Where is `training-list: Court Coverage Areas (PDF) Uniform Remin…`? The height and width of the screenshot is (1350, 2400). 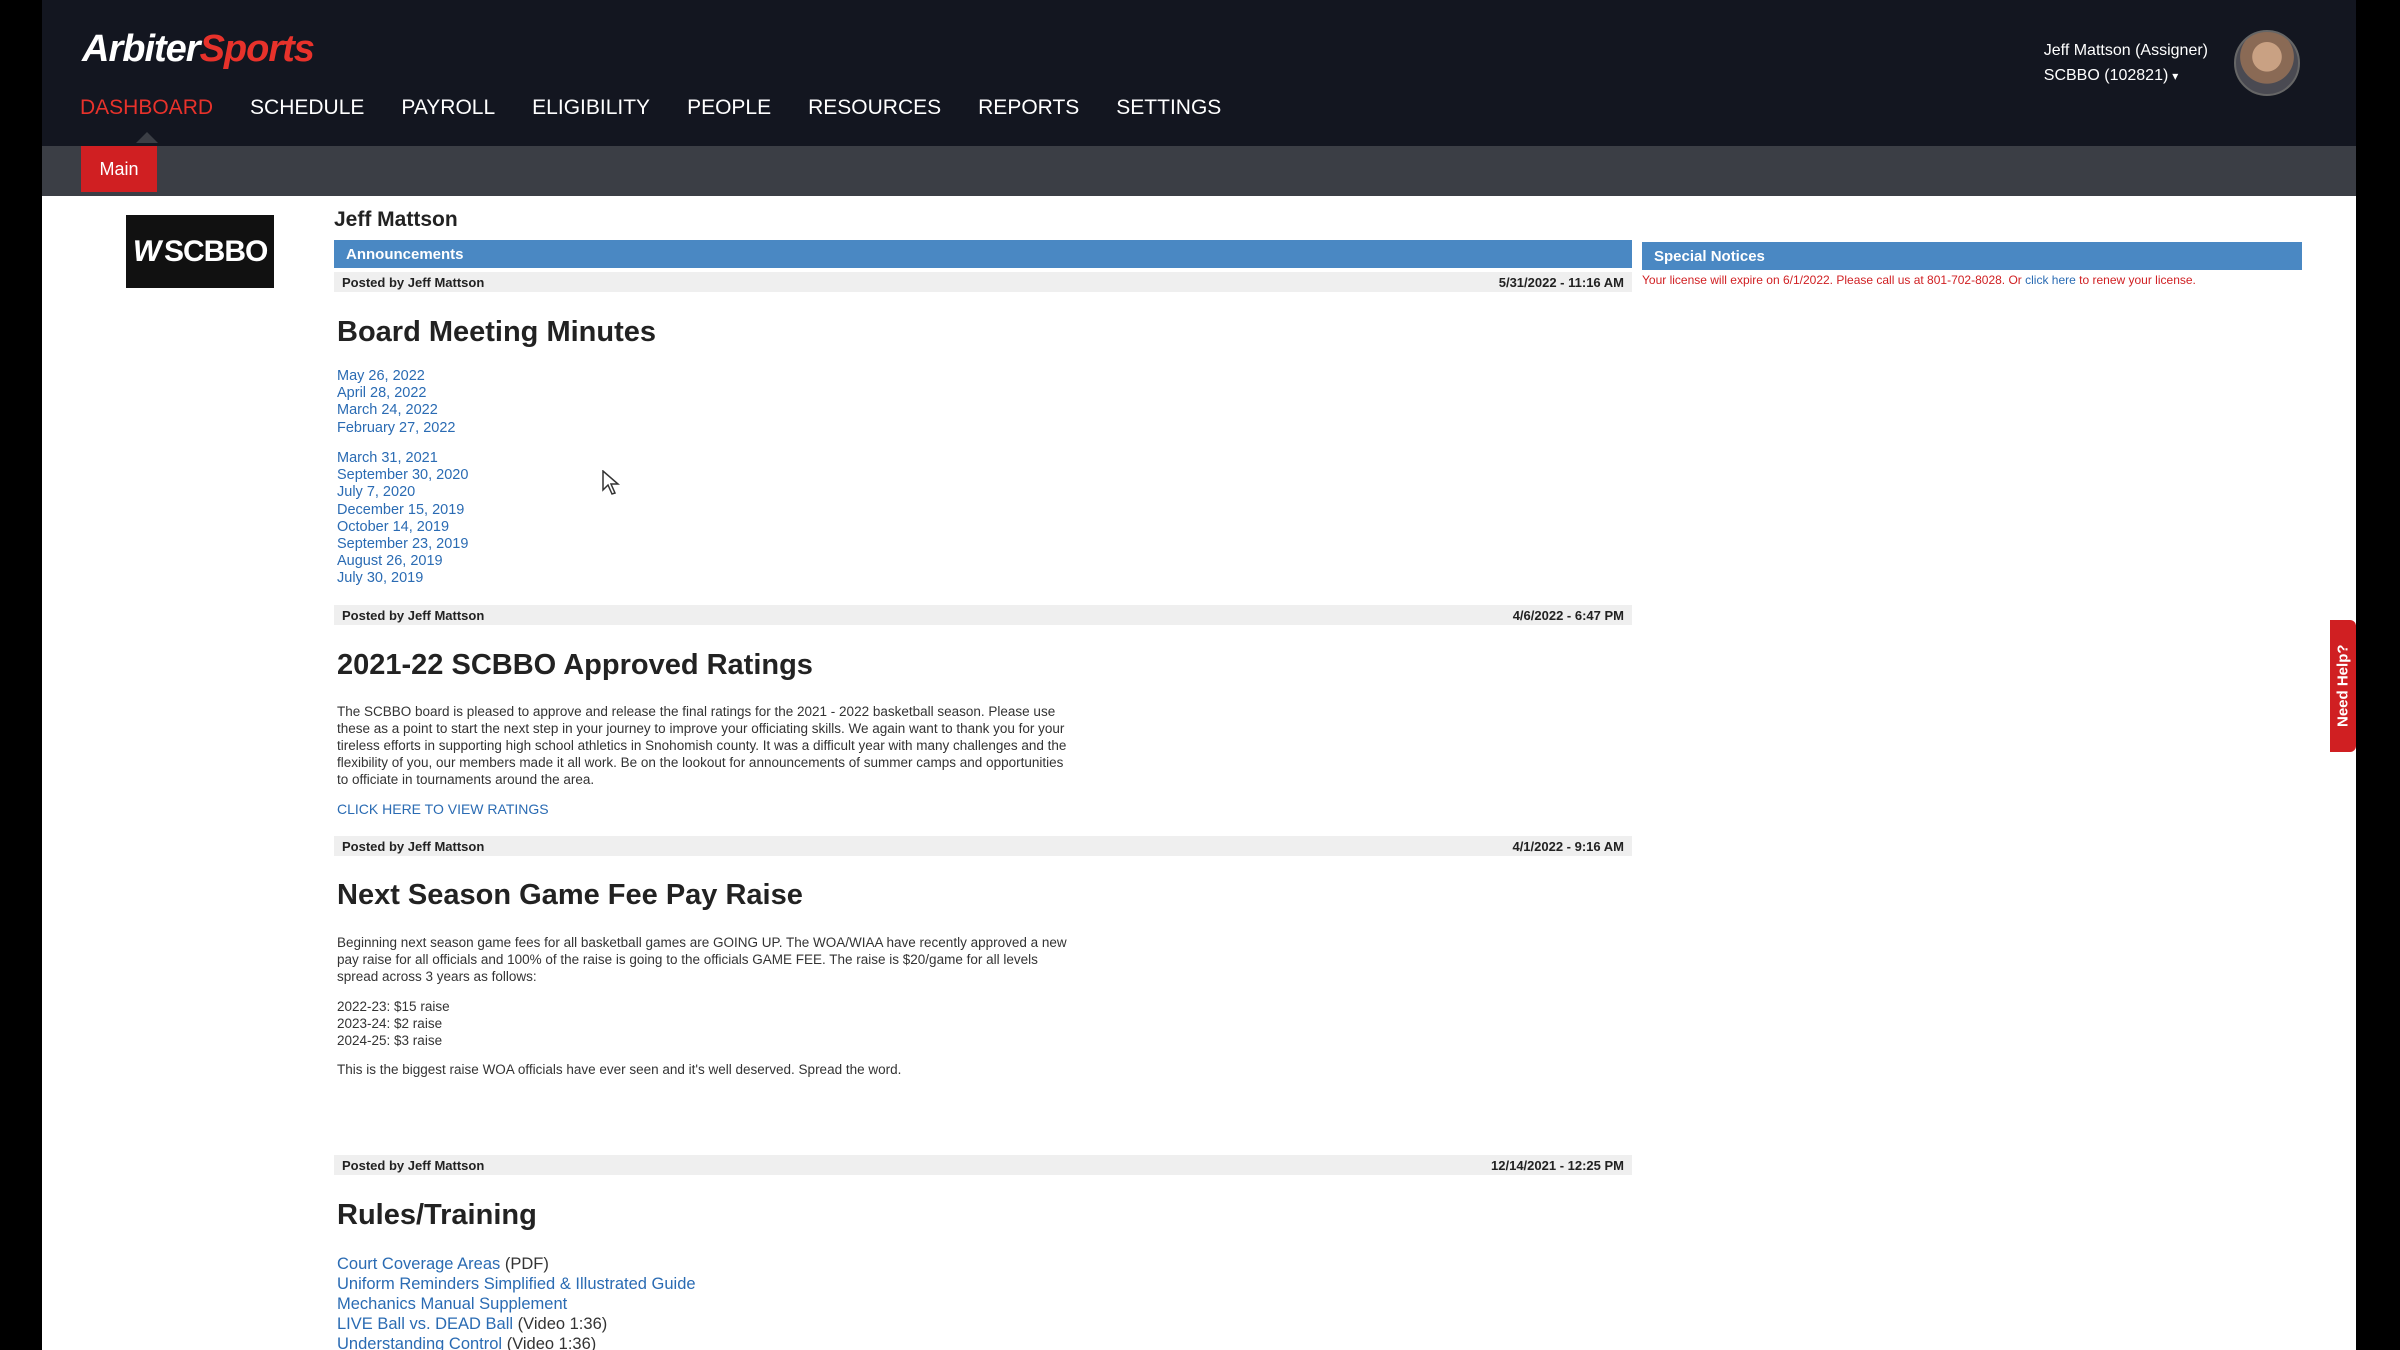
training-list: Court Coverage Areas (PDF) Uniform Remin… is located at coordinates (516, 1302).